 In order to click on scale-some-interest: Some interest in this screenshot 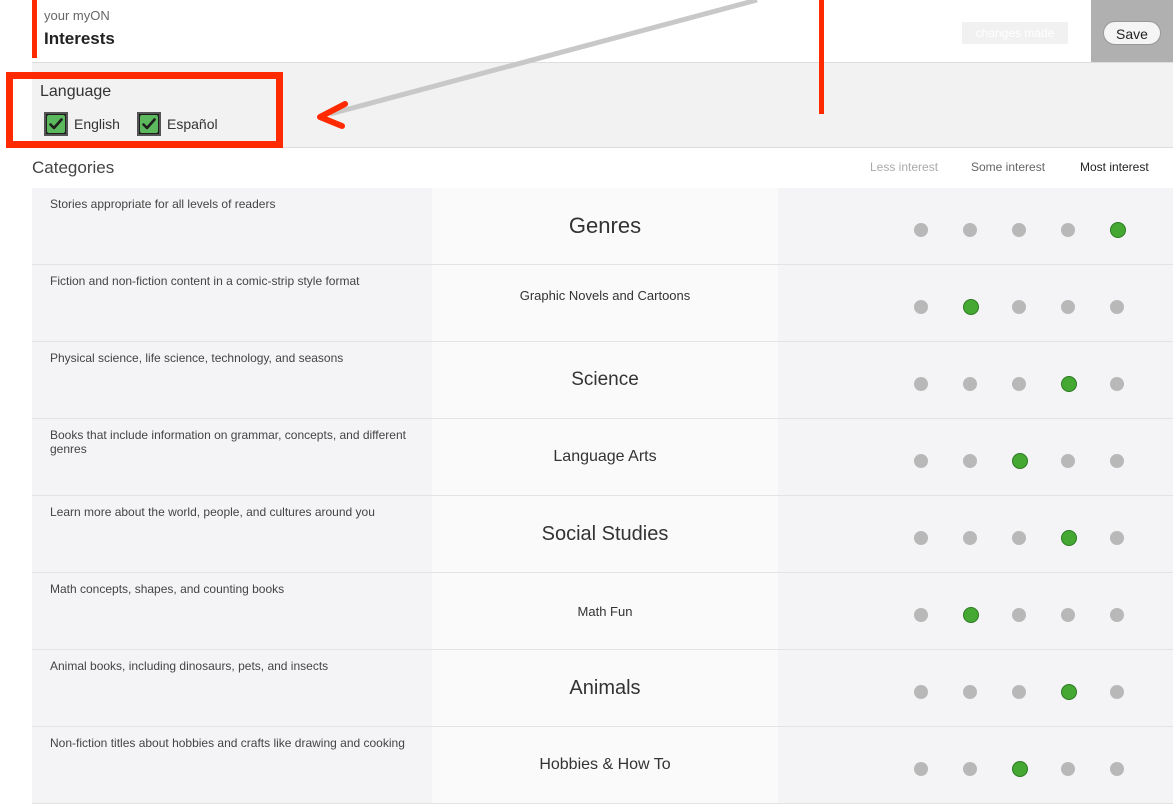, I will do `click(1008, 167)`.